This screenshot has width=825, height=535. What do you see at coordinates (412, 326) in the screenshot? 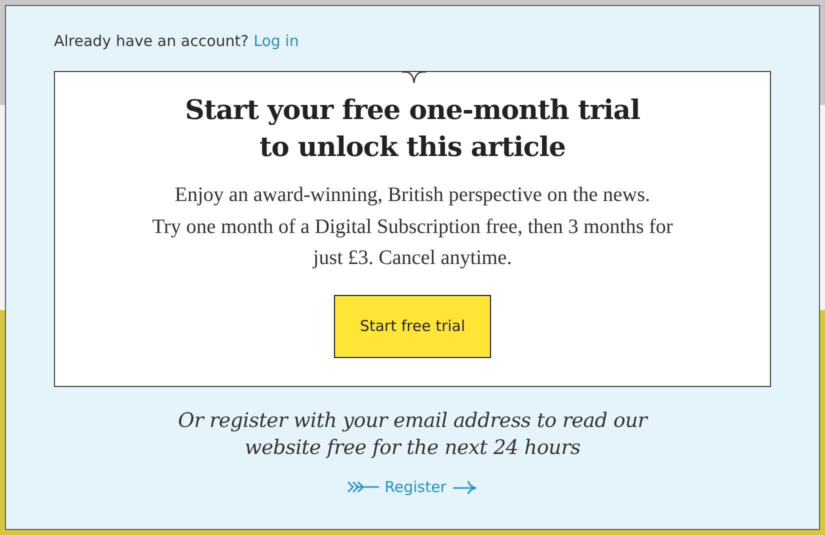
I see `start-trial-button: Start free trial` at bounding box center [412, 326].